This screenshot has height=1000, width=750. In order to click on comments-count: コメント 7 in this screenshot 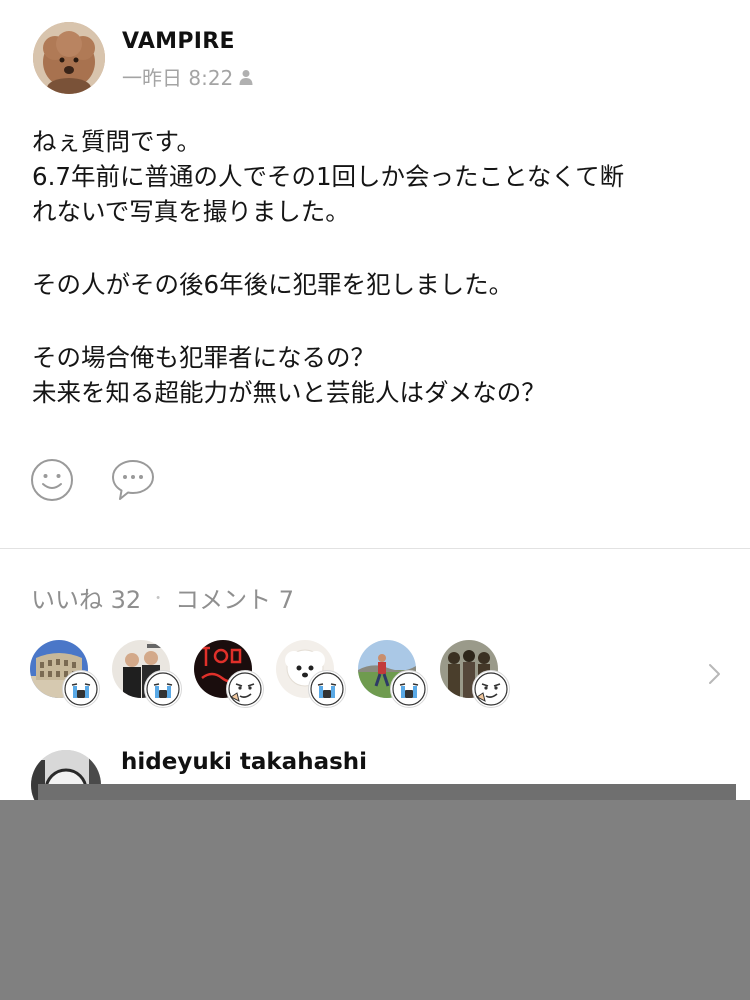, I will do `click(234, 597)`.